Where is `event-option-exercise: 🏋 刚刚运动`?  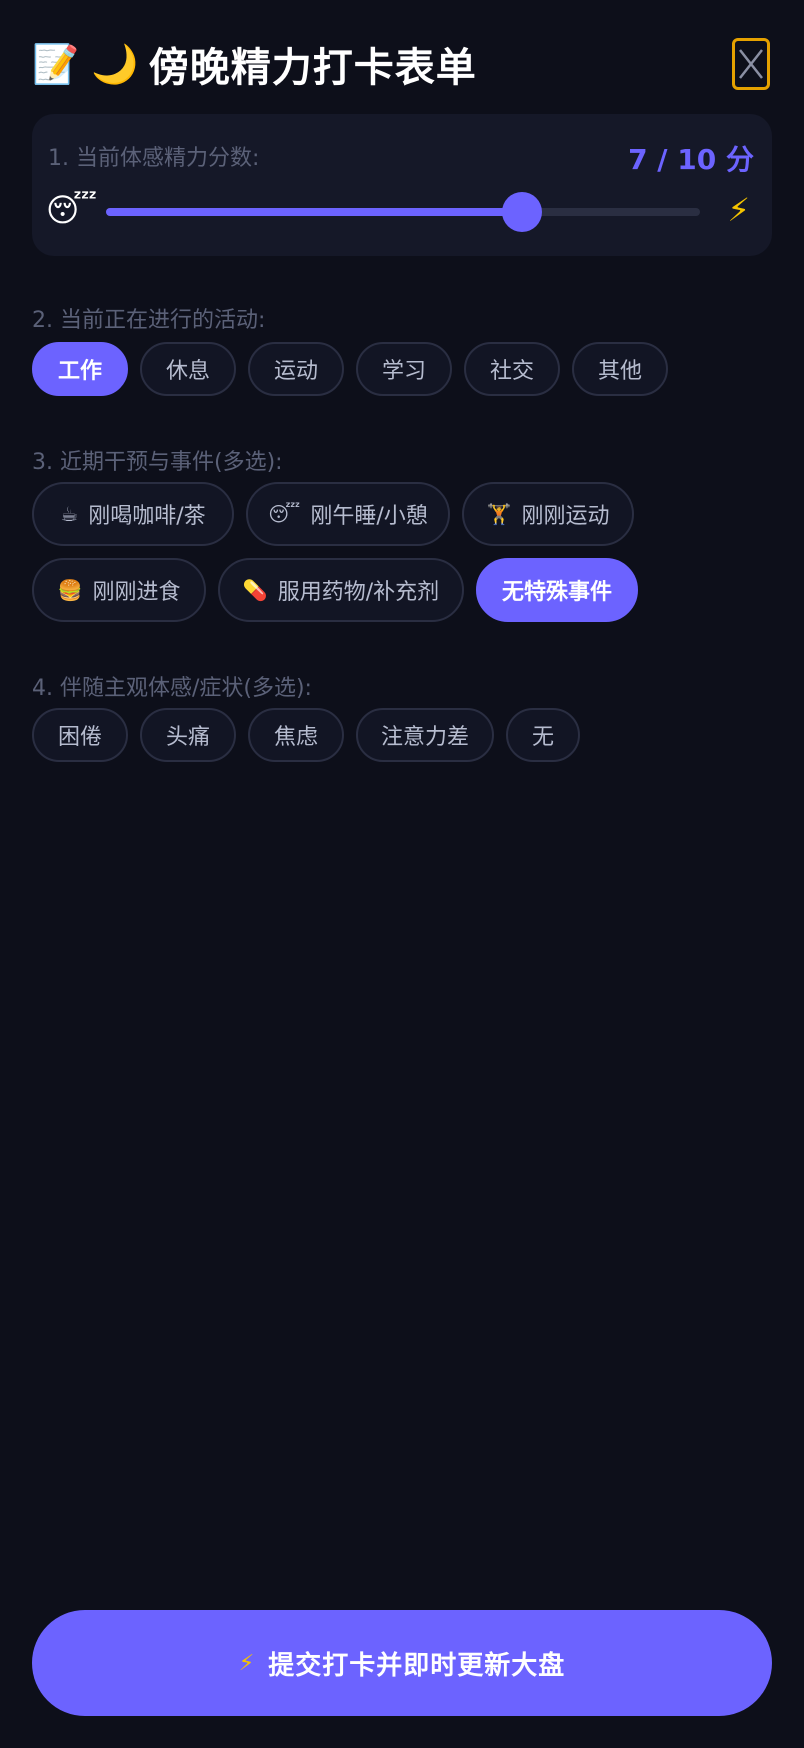
event-option-exercise: 🏋 刚刚运动 is located at coordinates (548, 514).